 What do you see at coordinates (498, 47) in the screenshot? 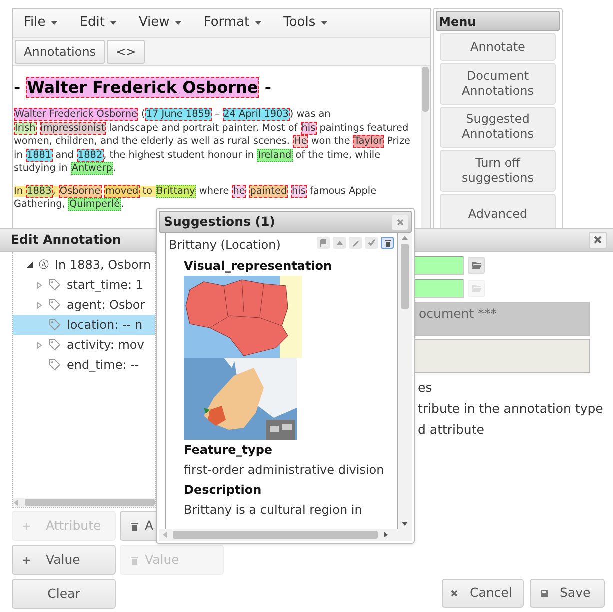
I see `menu-button: Annotate` at bounding box center [498, 47].